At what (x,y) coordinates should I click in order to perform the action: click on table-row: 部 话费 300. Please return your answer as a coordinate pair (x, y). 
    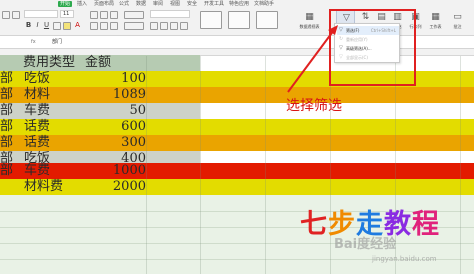
    Looking at the image, I should click on (237, 143).